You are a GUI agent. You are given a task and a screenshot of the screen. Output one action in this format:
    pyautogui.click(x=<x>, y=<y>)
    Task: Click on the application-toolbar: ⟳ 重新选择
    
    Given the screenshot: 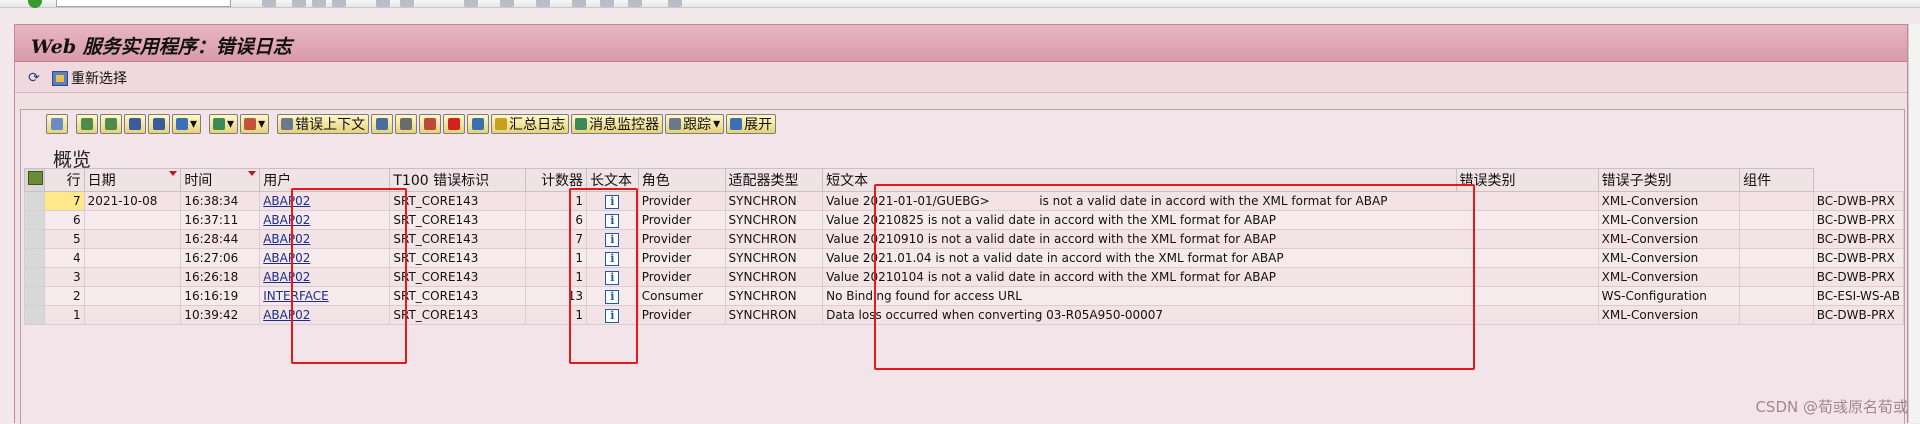 What is the action you would take?
    pyautogui.click(x=961, y=78)
    